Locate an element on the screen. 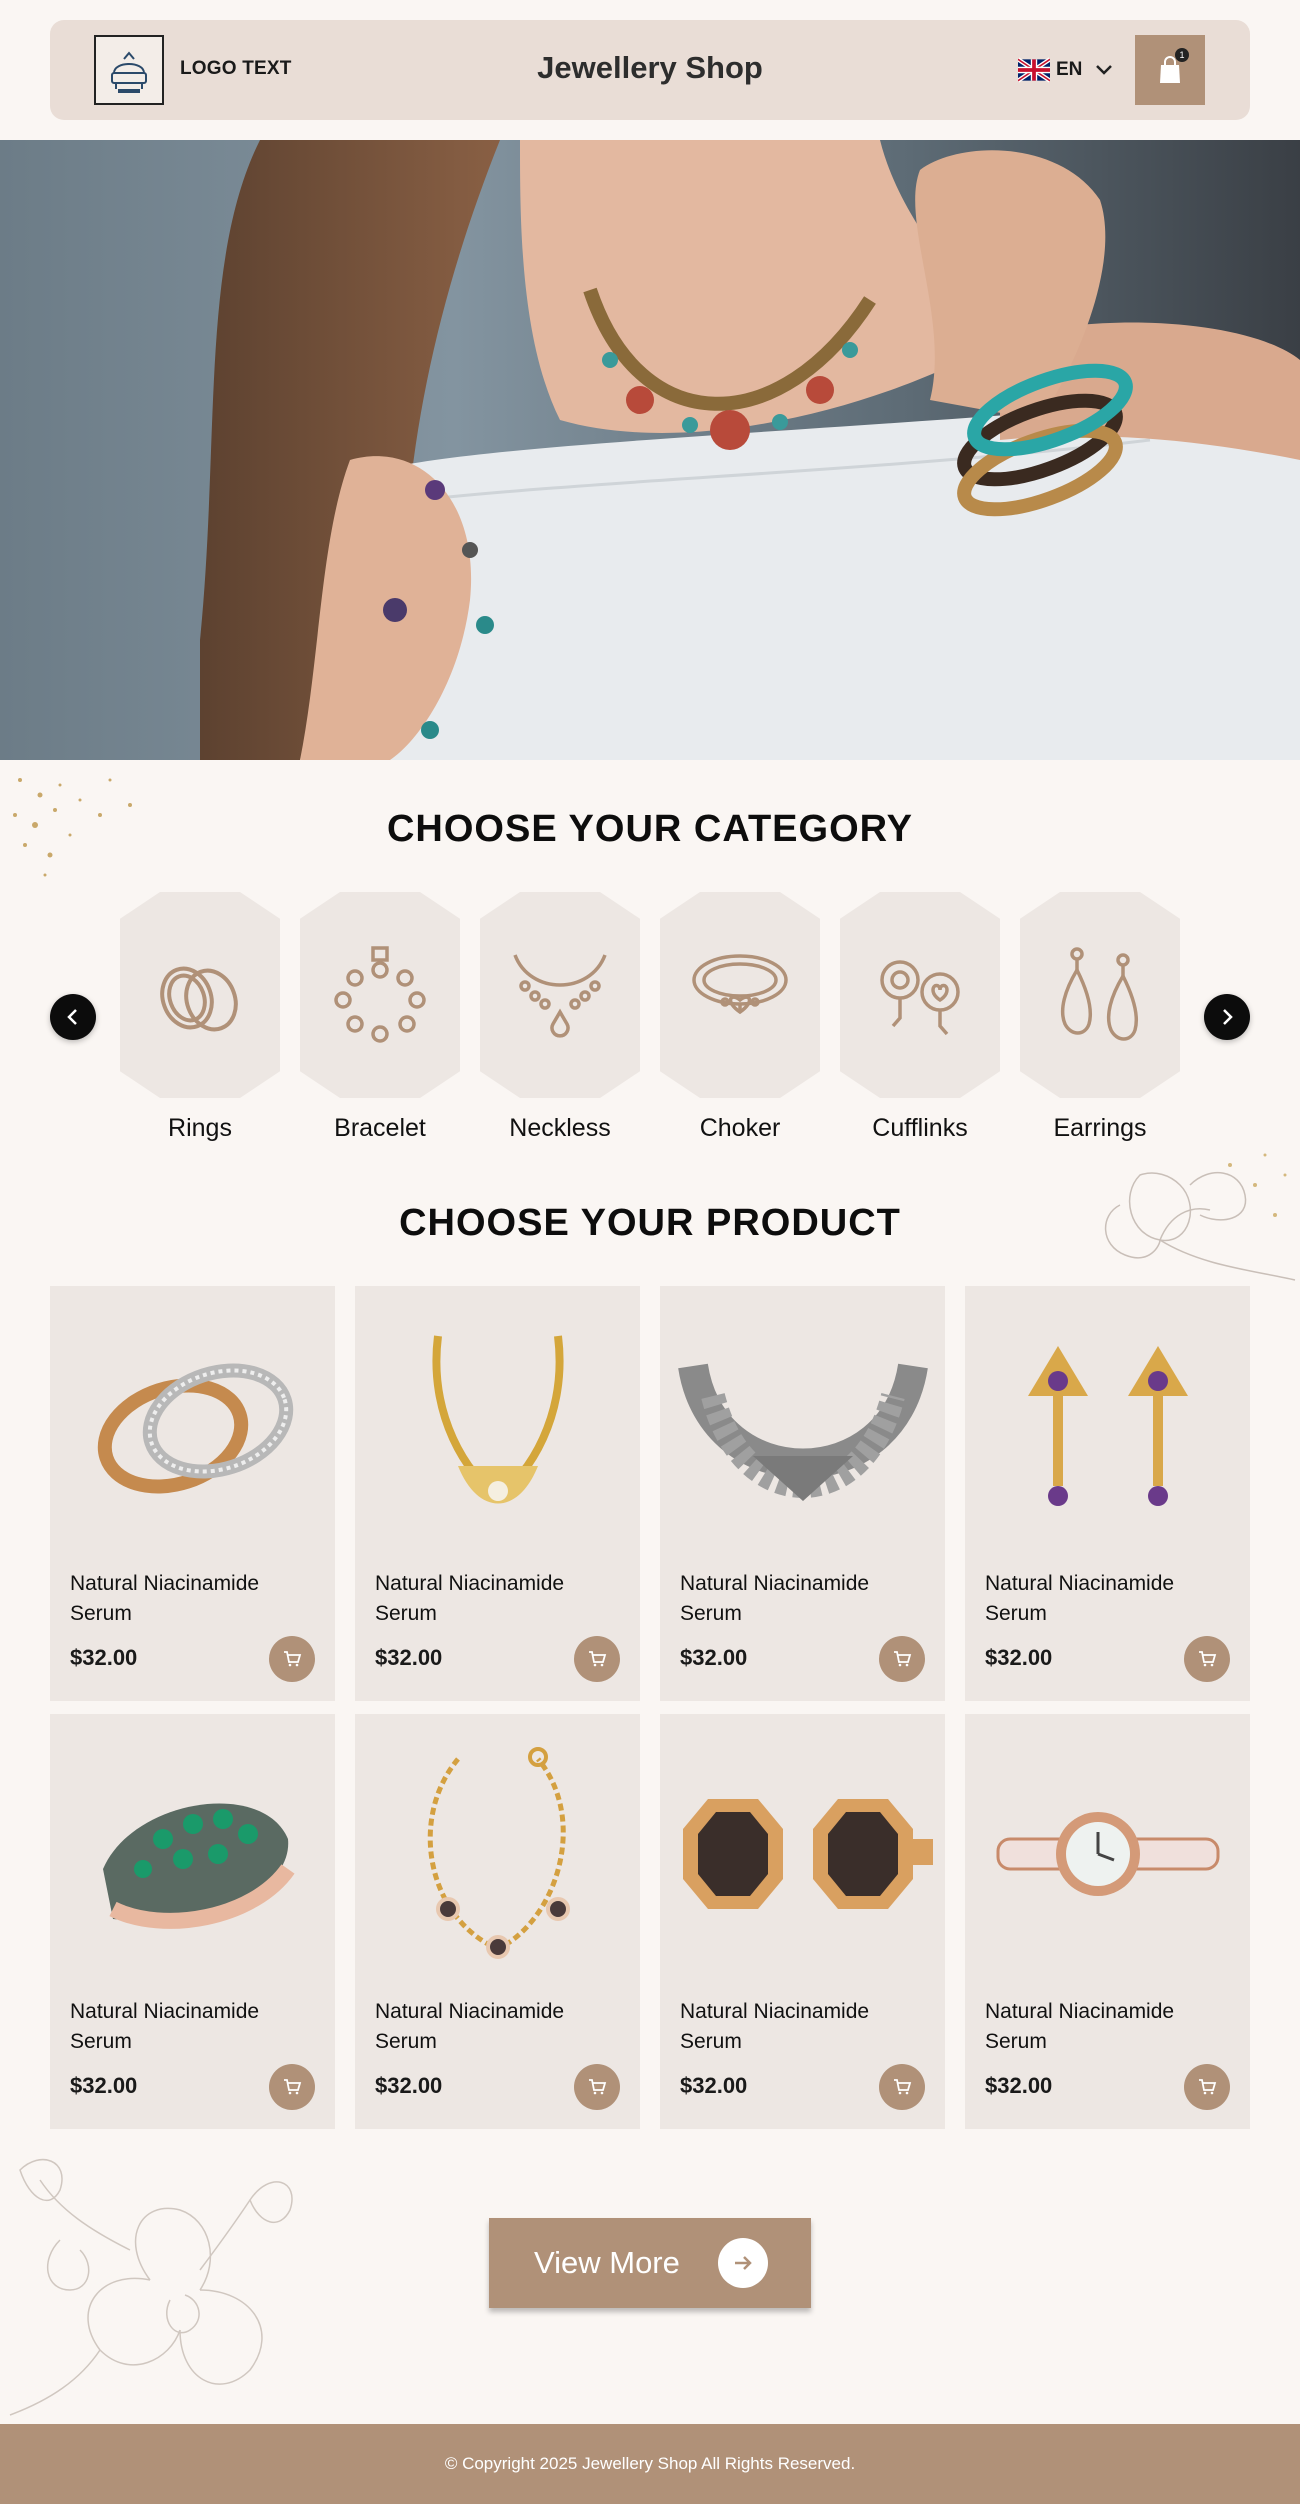  view-more-button: View More is located at coordinates (650, 2263).